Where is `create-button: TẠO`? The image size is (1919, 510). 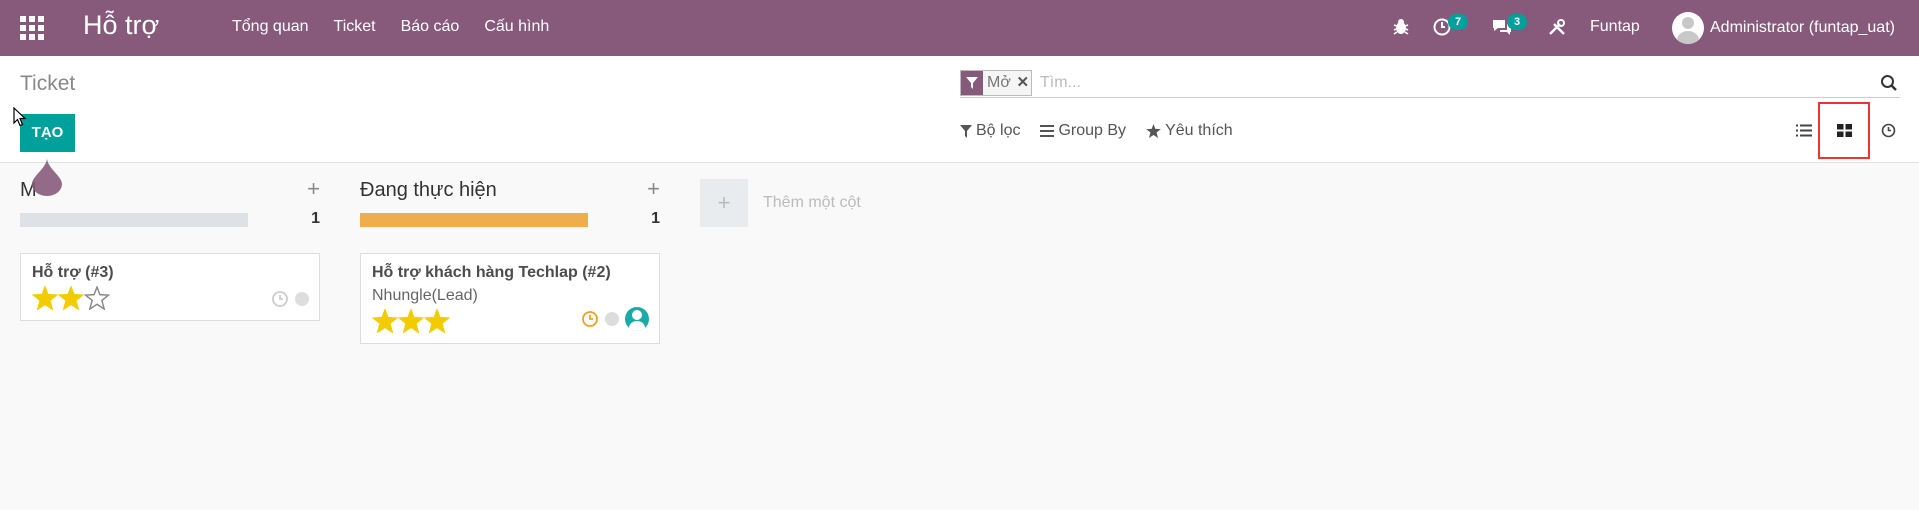
create-button: TẠO is located at coordinates (47, 133).